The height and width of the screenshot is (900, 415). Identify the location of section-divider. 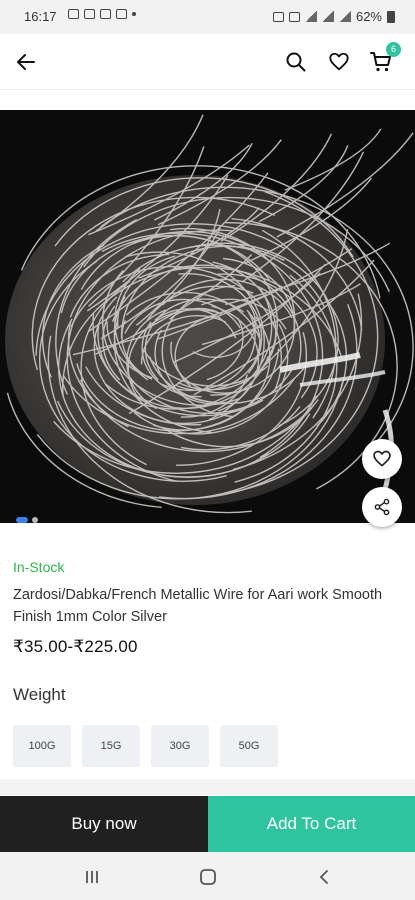
(207, 787).